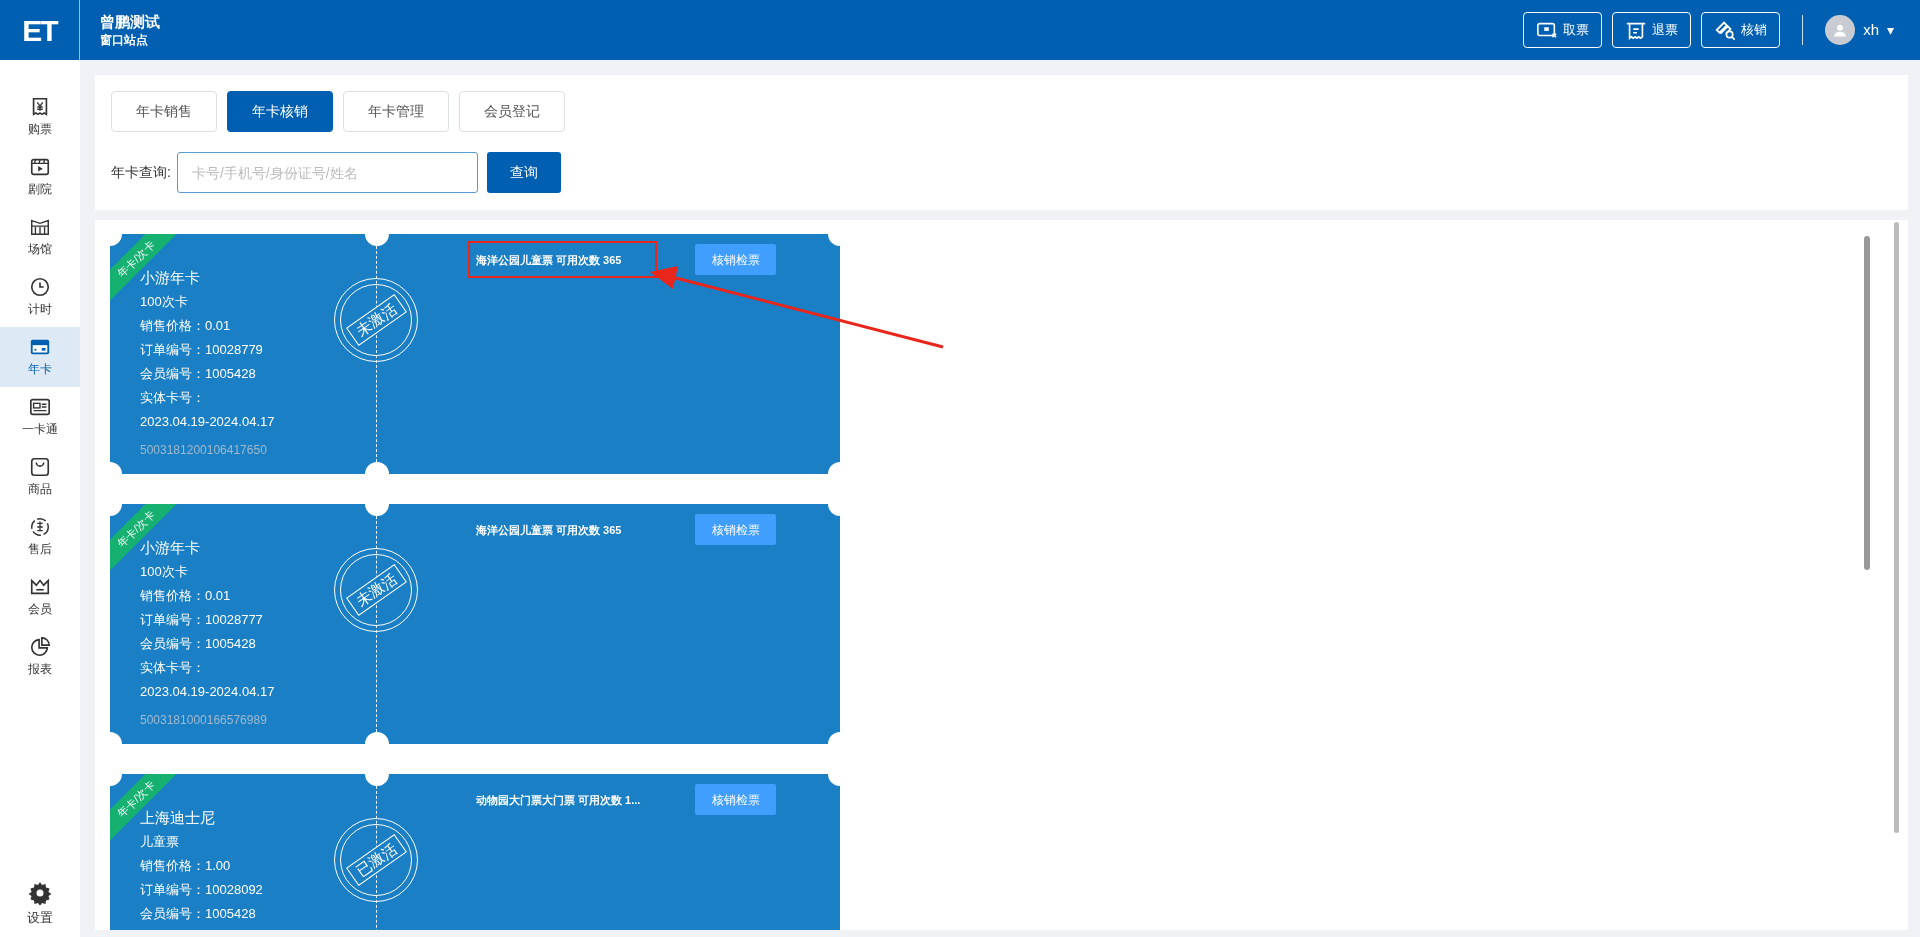 This screenshot has height=937, width=1920. Describe the element at coordinates (280, 111) in the screenshot. I see `tab: 年卡核销` at that location.